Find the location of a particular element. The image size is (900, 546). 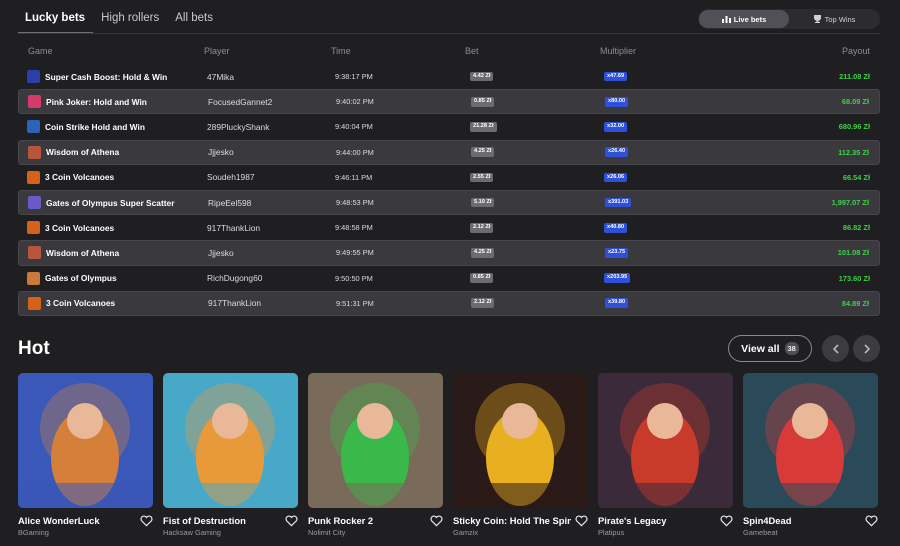

game-card-provider: Nolimit City is located at coordinates (327, 532).